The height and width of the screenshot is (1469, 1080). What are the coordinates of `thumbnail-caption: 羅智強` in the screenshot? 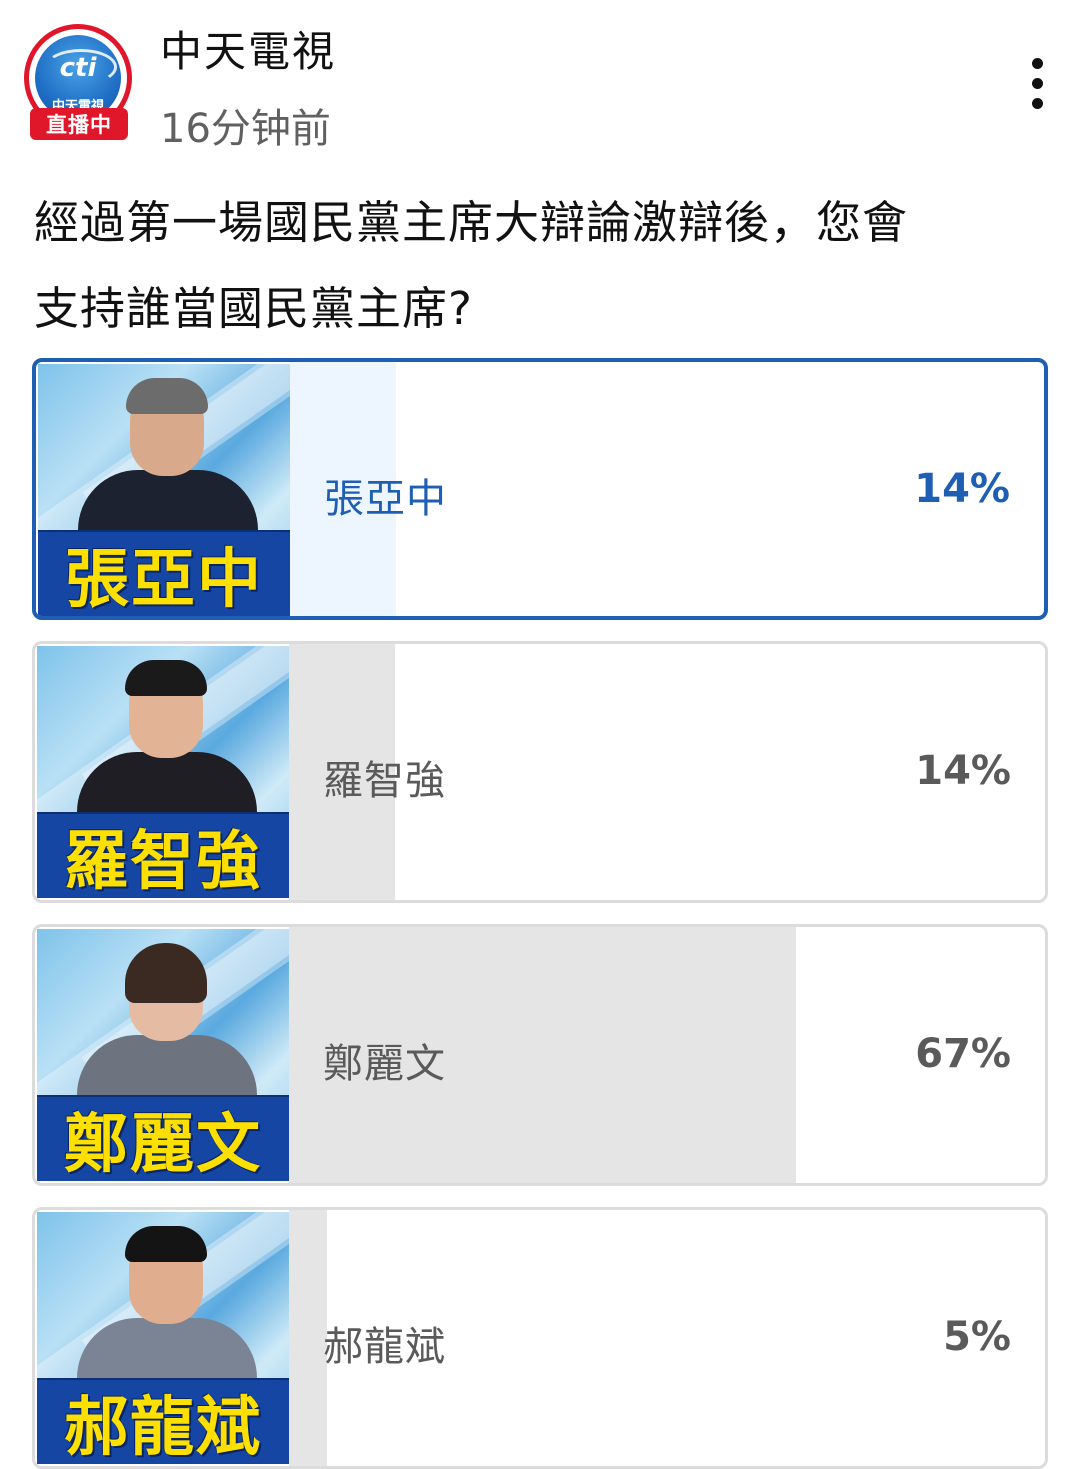 It's located at (163, 855).